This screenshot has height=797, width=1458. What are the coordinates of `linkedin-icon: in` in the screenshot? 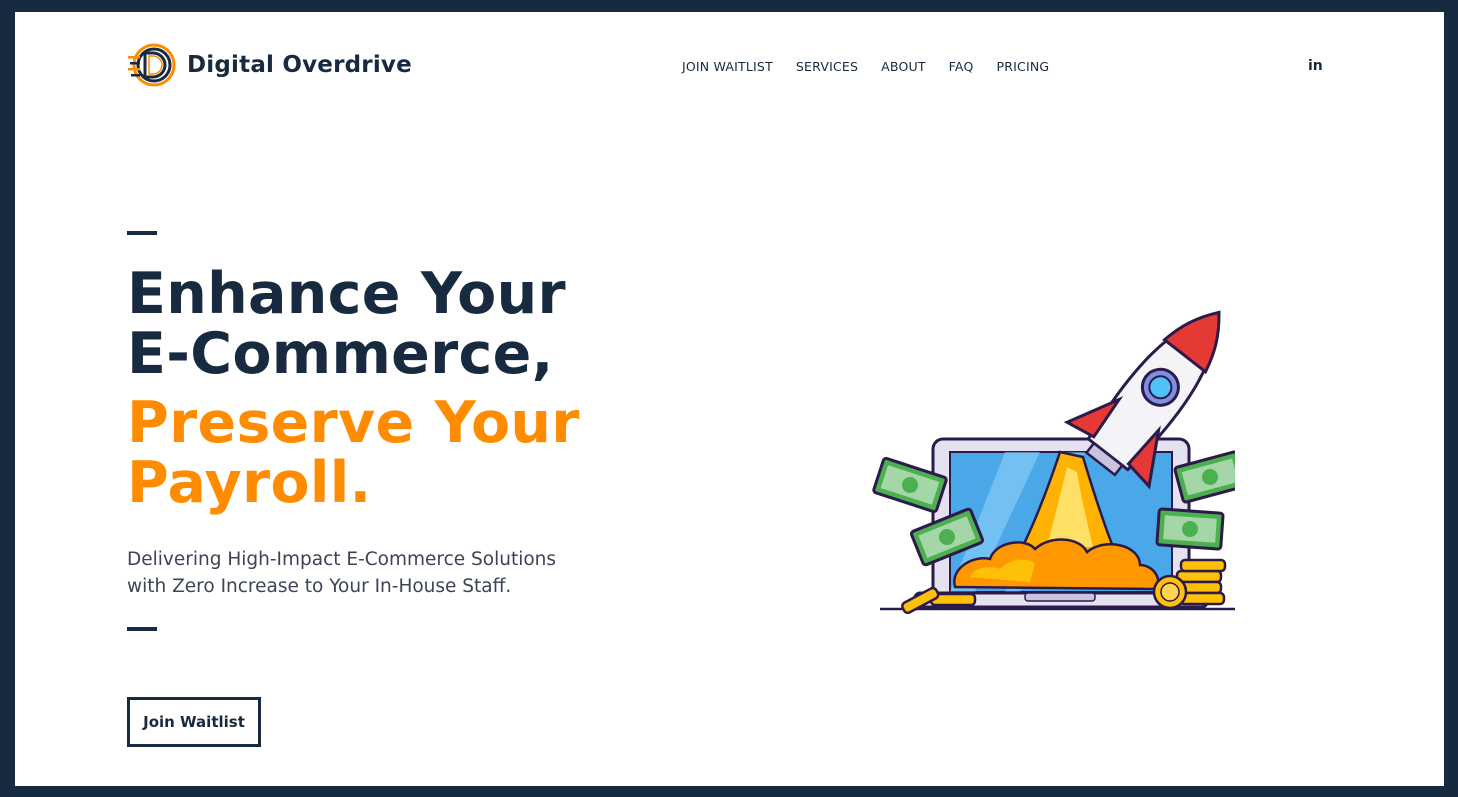 It's located at (1315, 66).